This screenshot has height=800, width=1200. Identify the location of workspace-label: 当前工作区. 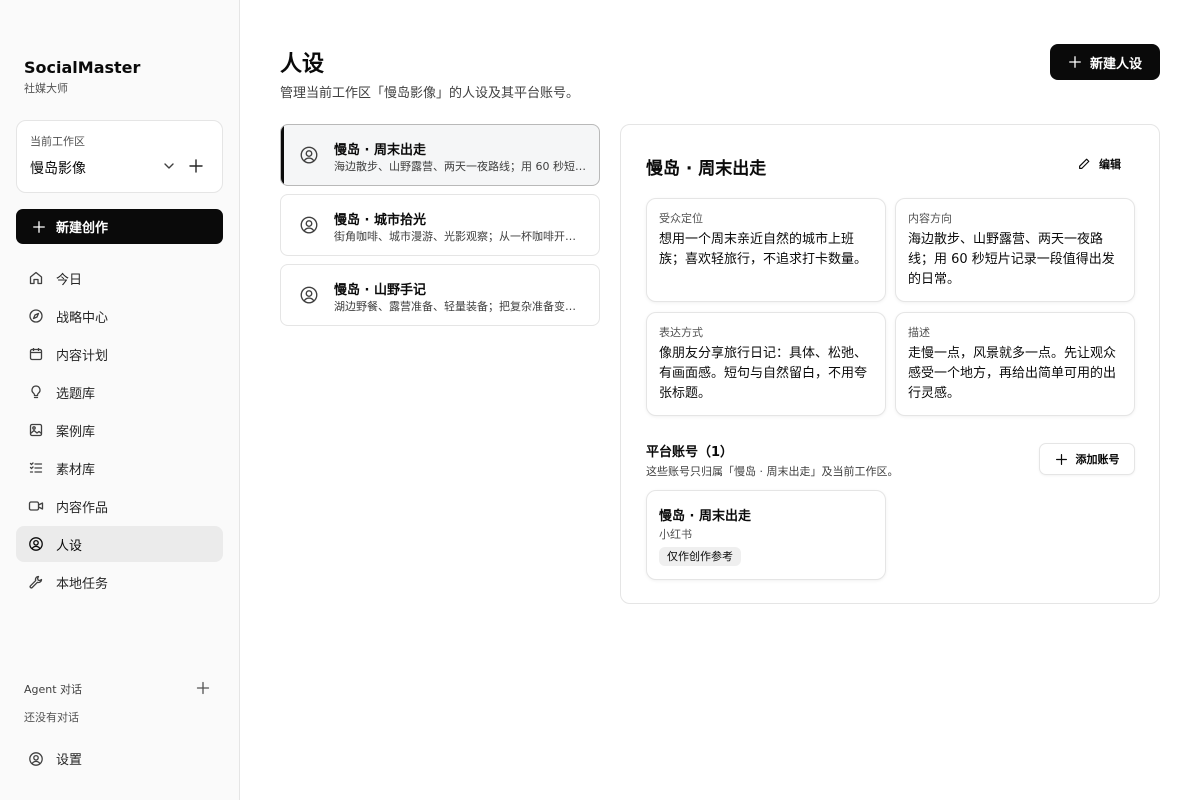
(57, 141).